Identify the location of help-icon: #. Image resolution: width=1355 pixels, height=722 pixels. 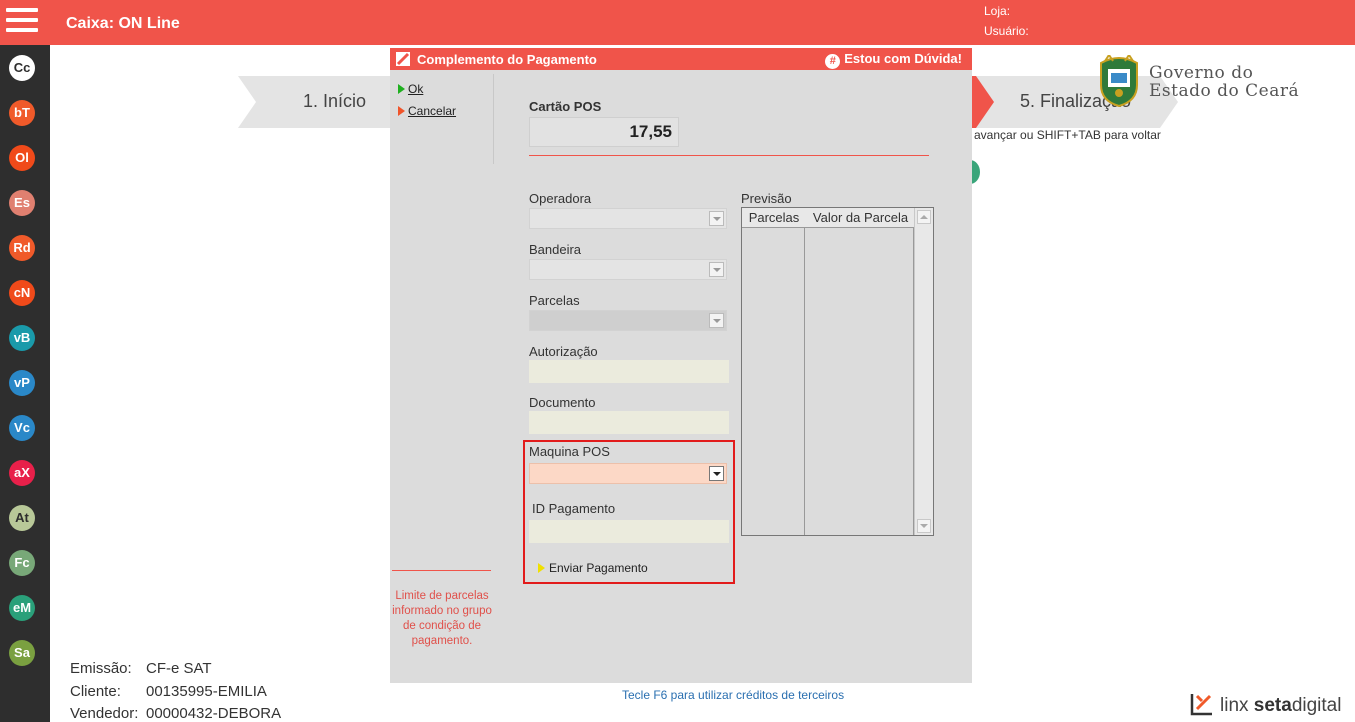
(833, 61).